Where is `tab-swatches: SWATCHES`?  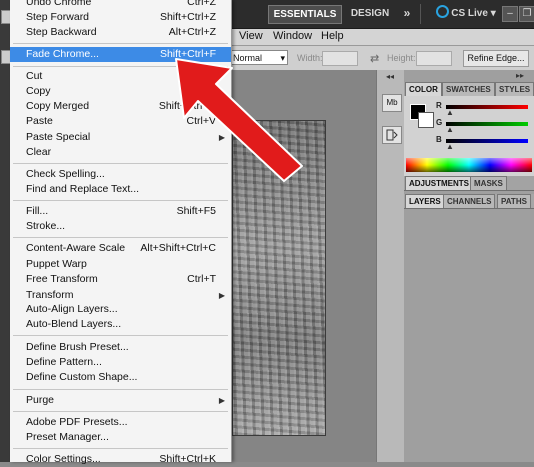
tab-swatches: SWATCHES is located at coordinates (468, 89).